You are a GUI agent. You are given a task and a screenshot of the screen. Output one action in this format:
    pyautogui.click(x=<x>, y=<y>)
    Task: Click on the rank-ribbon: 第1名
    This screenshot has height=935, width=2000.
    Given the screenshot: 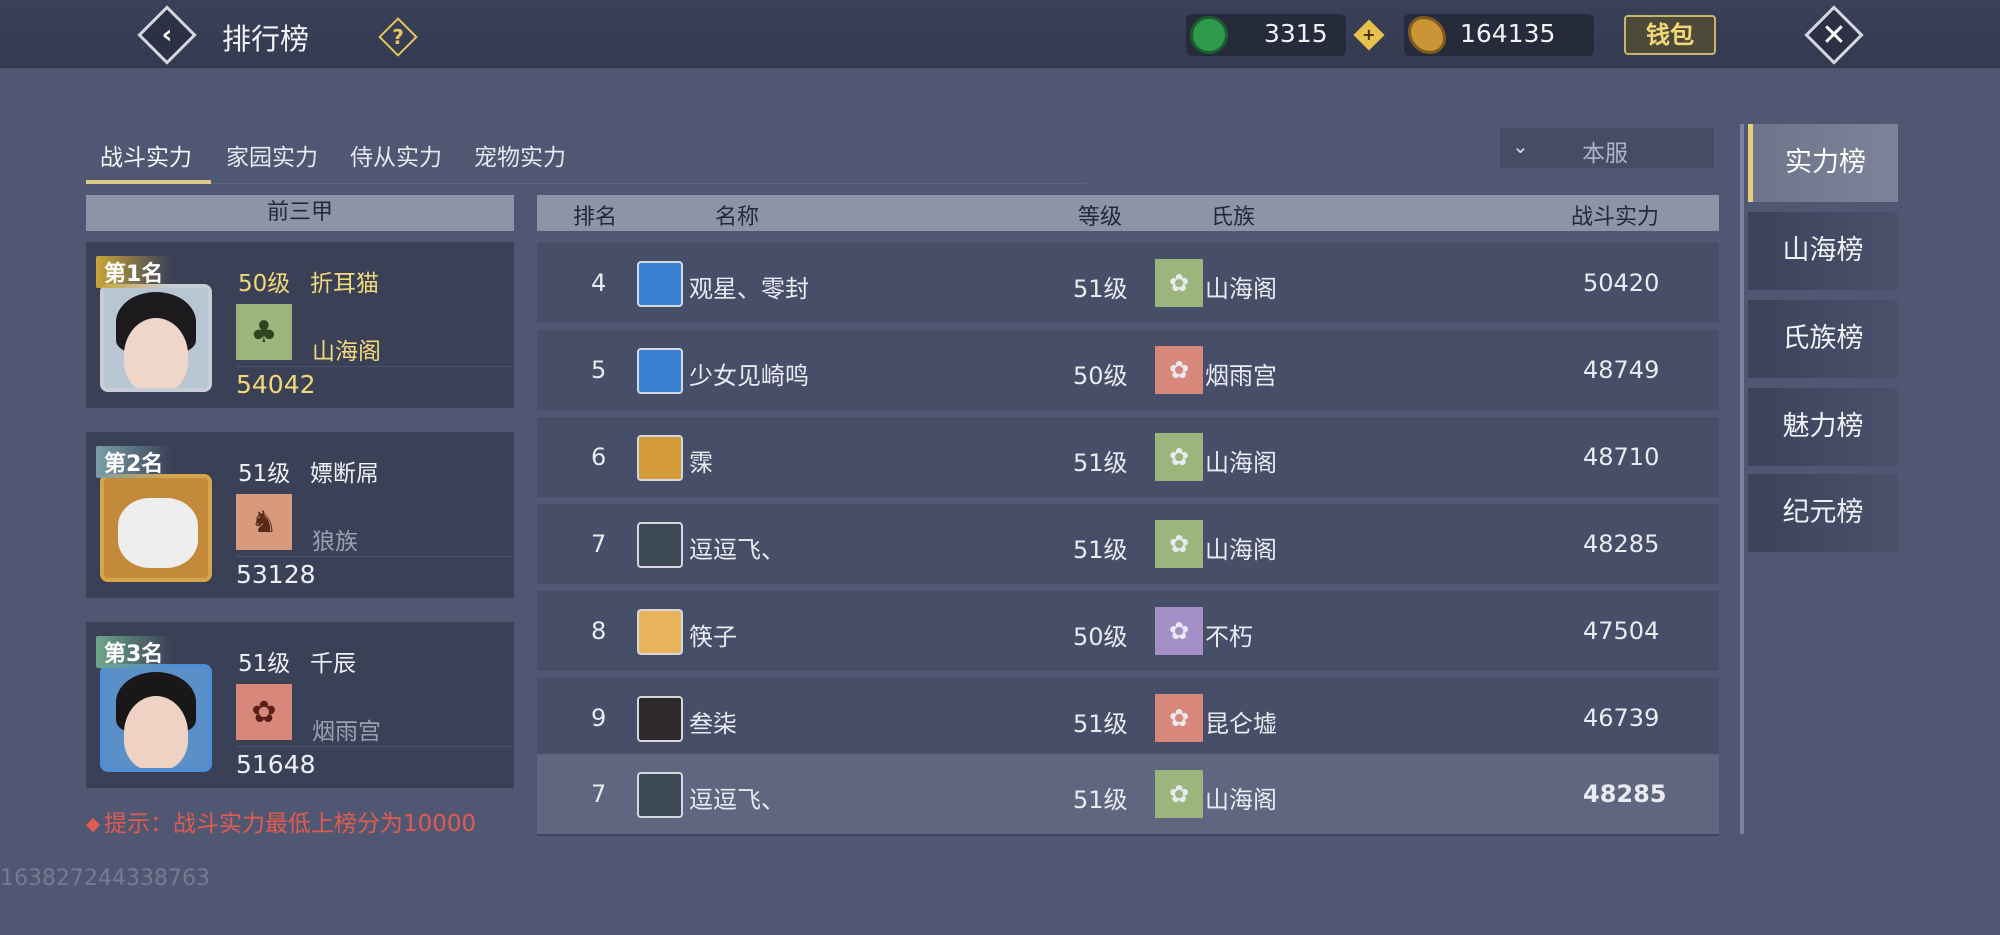 What is the action you would take?
    pyautogui.click(x=134, y=272)
    